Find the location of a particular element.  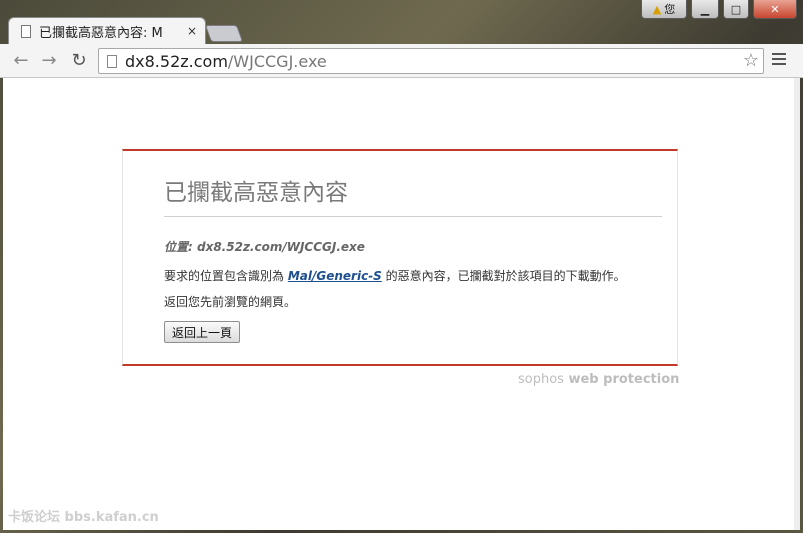

back-arrow-icon: ← is located at coordinates (21, 61).